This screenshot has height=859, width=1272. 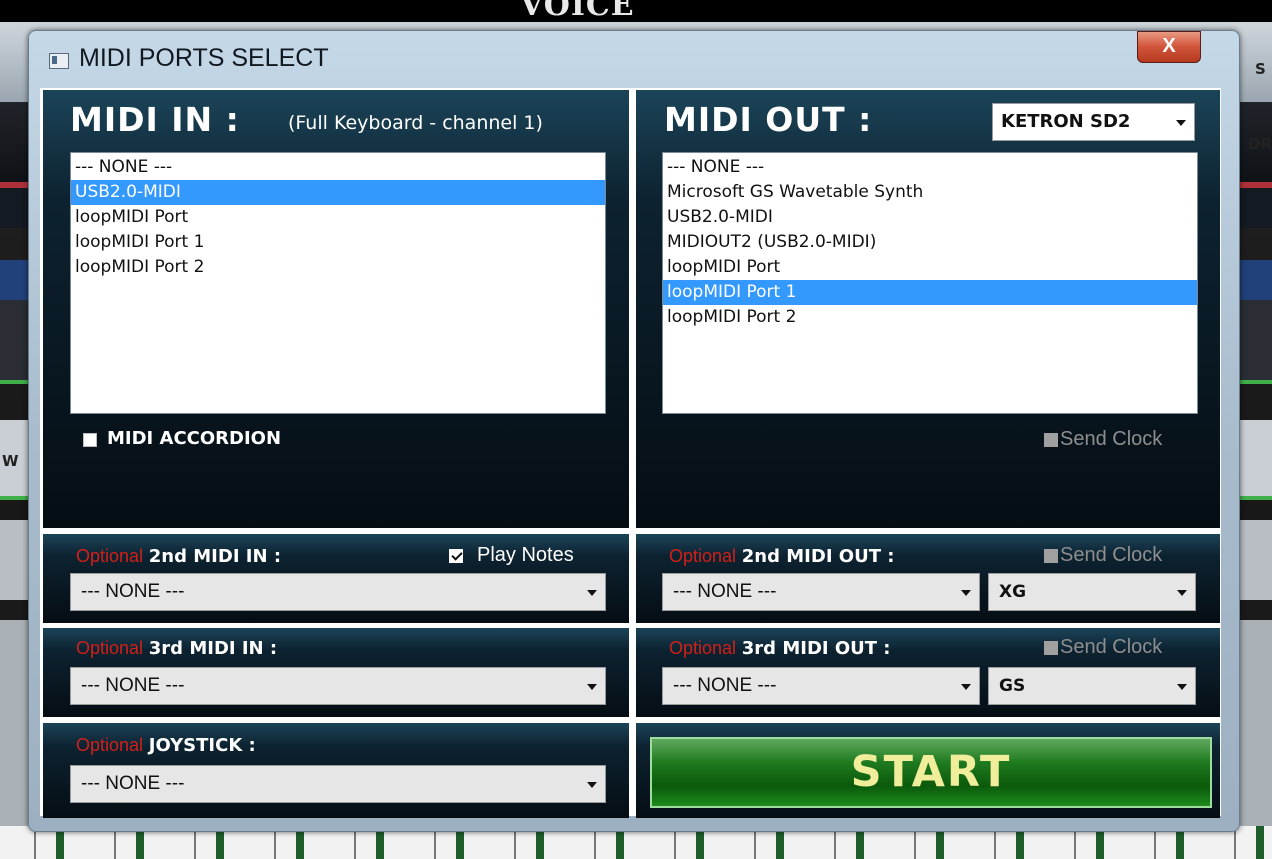 What do you see at coordinates (338, 784) in the screenshot?
I see `joystick-select: --- NONE ---` at bounding box center [338, 784].